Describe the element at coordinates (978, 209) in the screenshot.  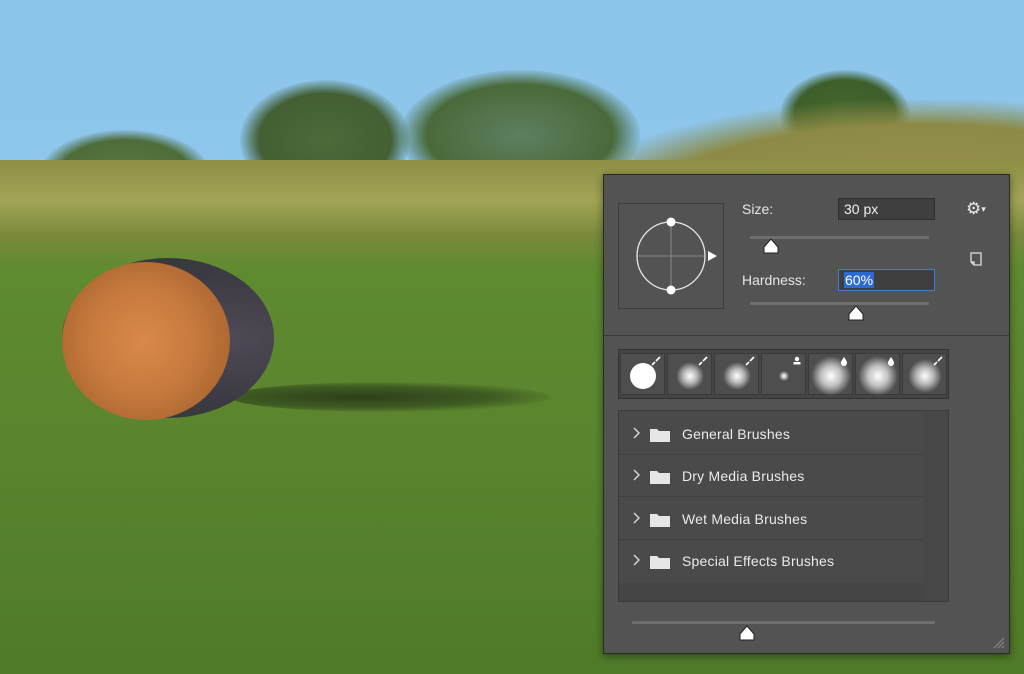
I see `gear-icon: ⚙▾` at that location.